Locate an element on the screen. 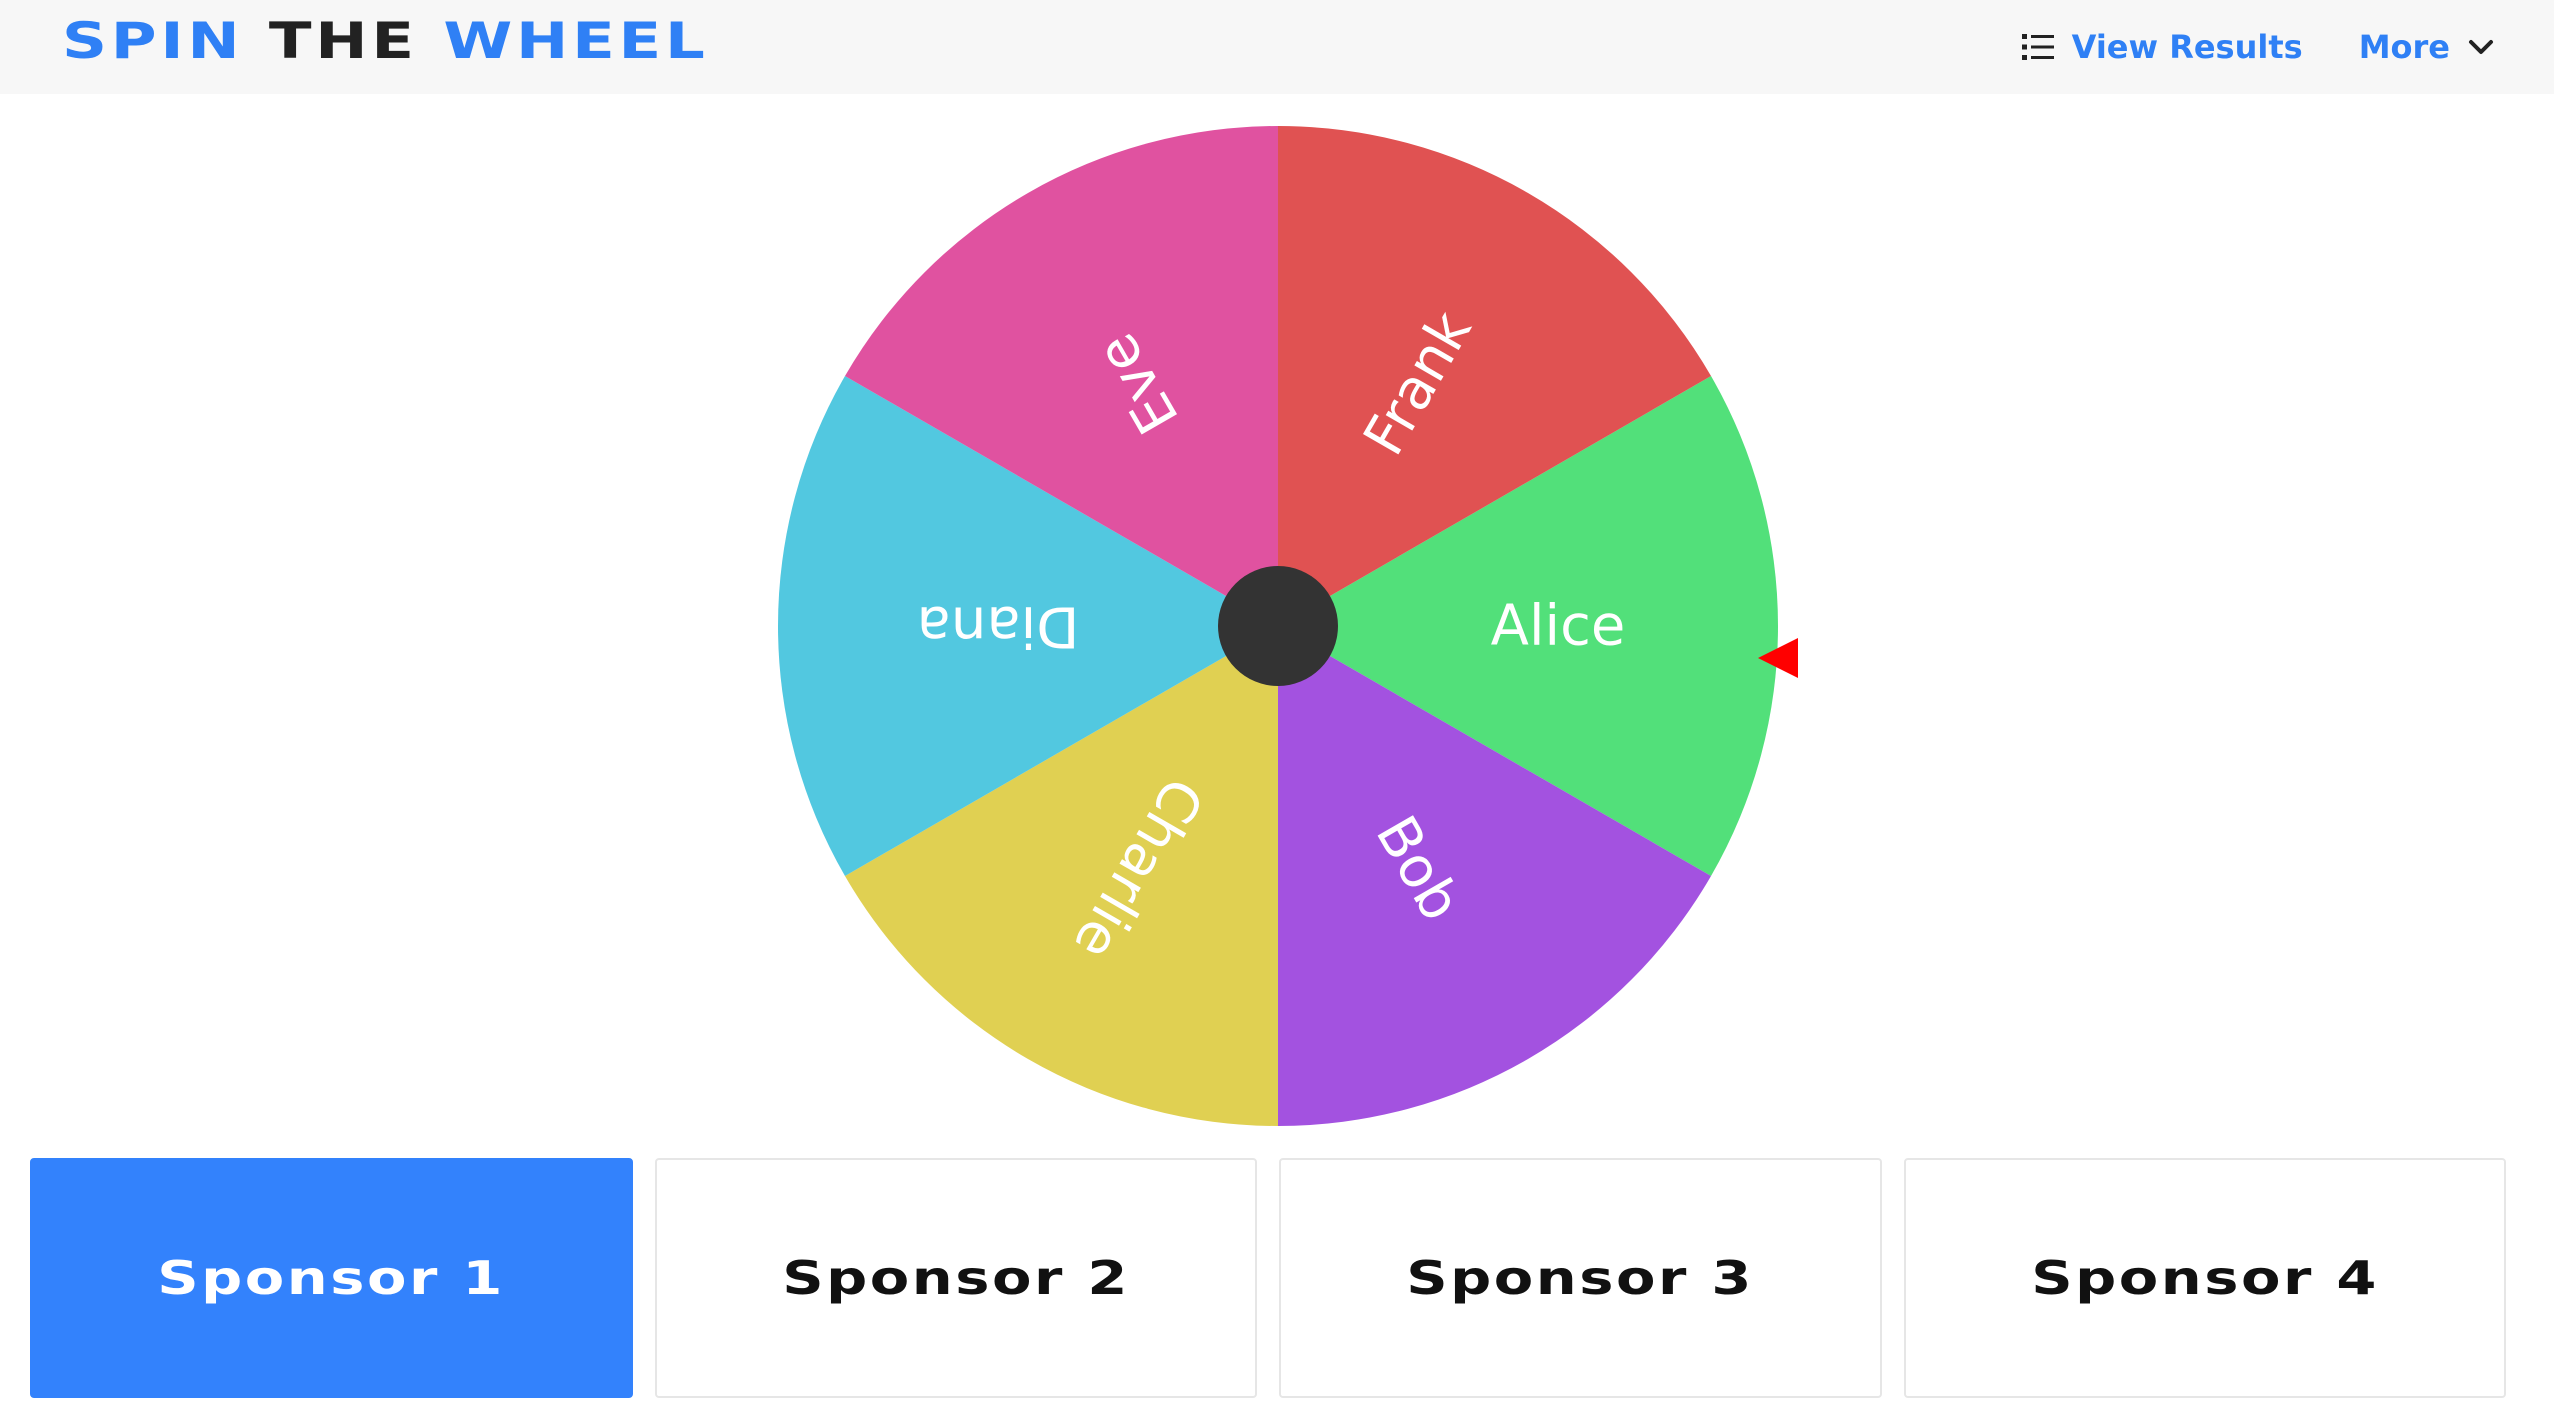 This screenshot has width=2554, height=1410. view-results-link: View Results is located at coordinates (2162, 47).